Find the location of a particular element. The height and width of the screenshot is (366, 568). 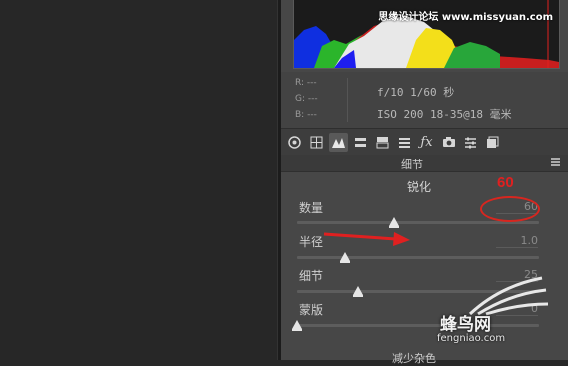

grid-icon is located at coordinates (316, 142).